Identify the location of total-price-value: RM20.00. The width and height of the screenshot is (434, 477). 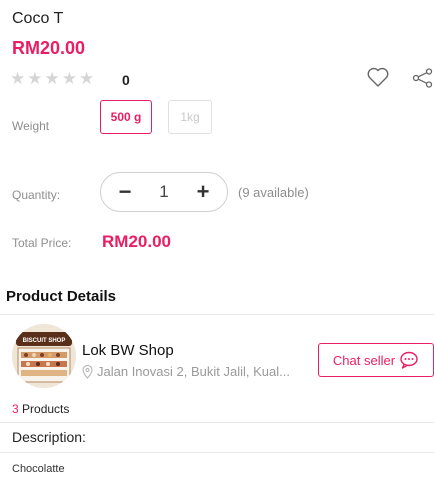
(136, 241).